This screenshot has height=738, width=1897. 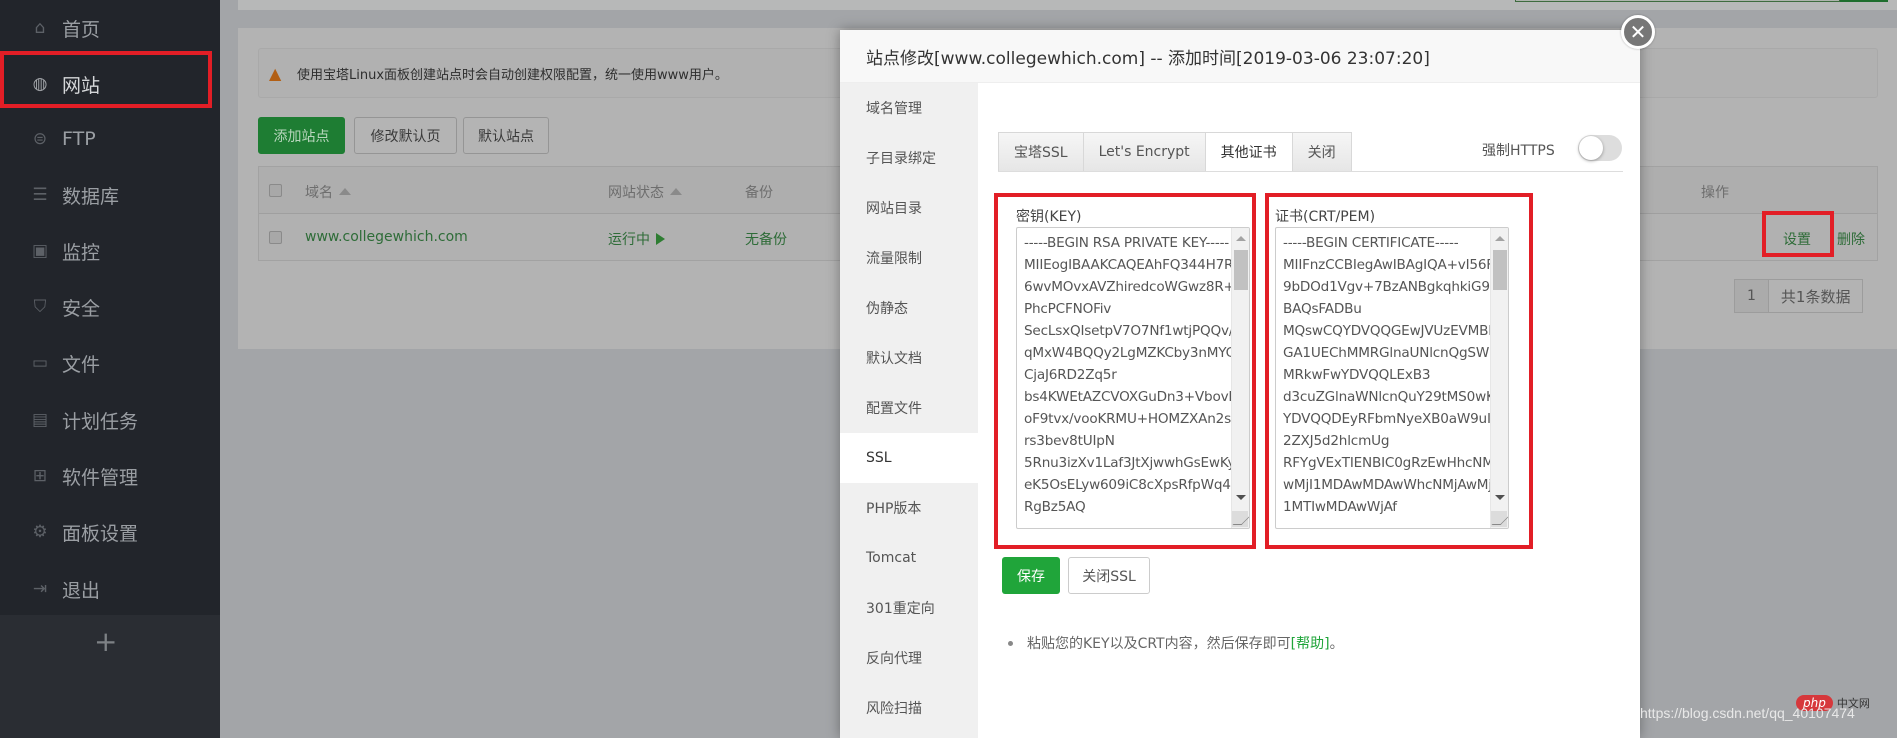 I want to click on tab-close: 关闭, so click(x=1321, y=152).